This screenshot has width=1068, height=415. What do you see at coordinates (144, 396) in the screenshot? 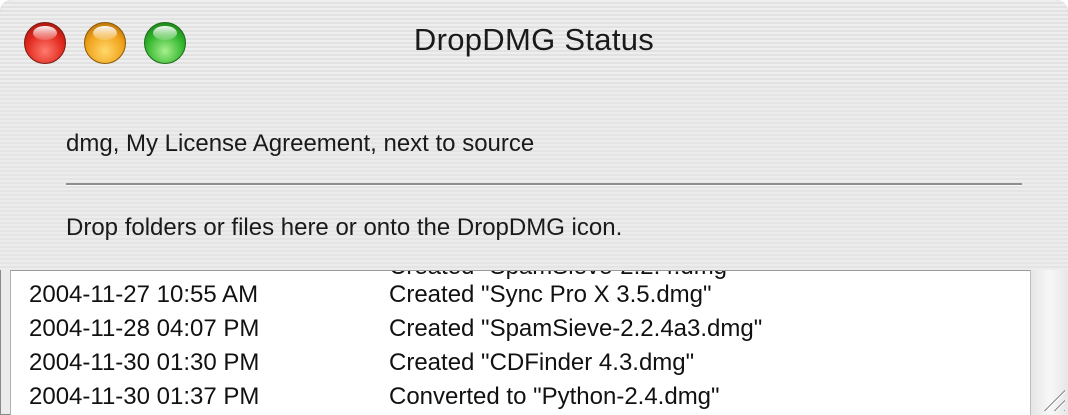
I see `log-date: 2004-11-30 01:37 PM` at bounding box center [144, 396].